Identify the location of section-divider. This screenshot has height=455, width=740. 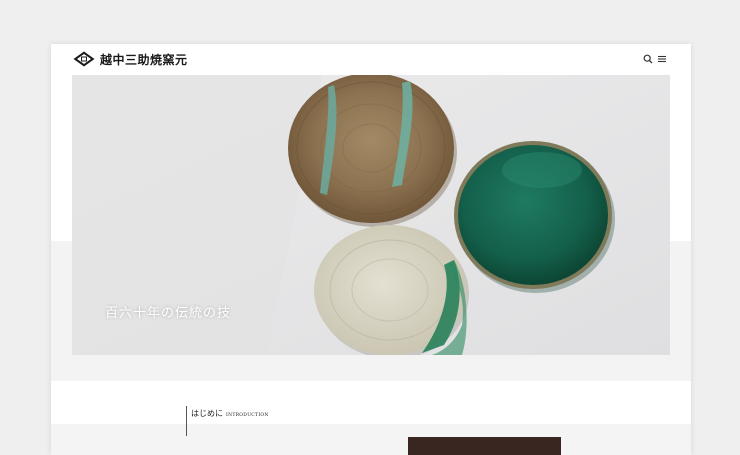
(186, 421).